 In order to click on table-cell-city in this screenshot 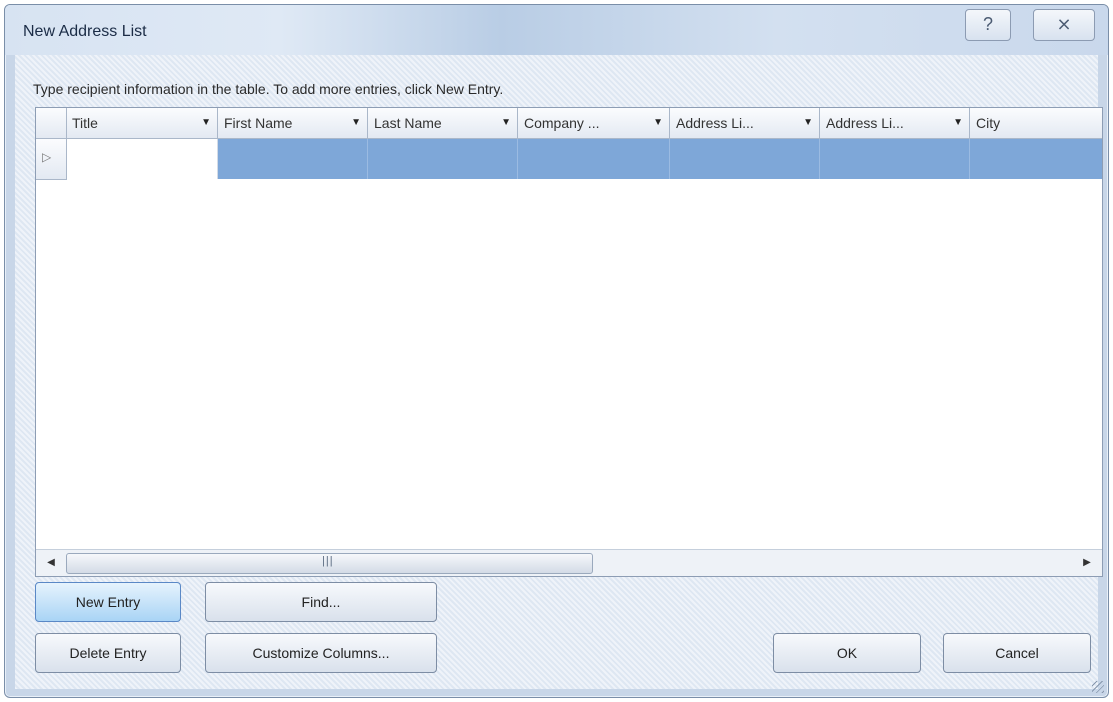, I will do `click(1036, 159)`.